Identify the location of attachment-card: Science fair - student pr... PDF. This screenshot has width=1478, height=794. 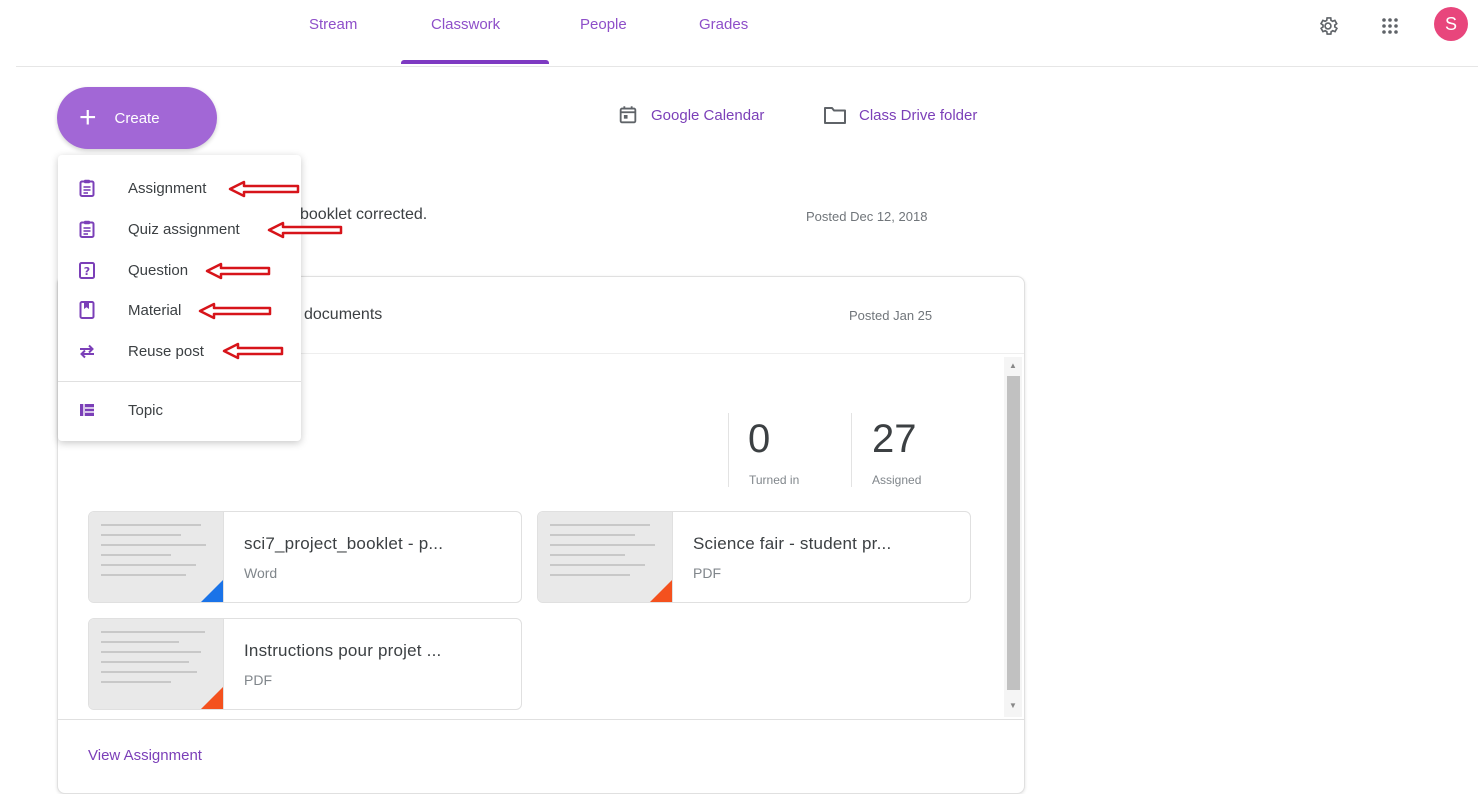
(754, 557).